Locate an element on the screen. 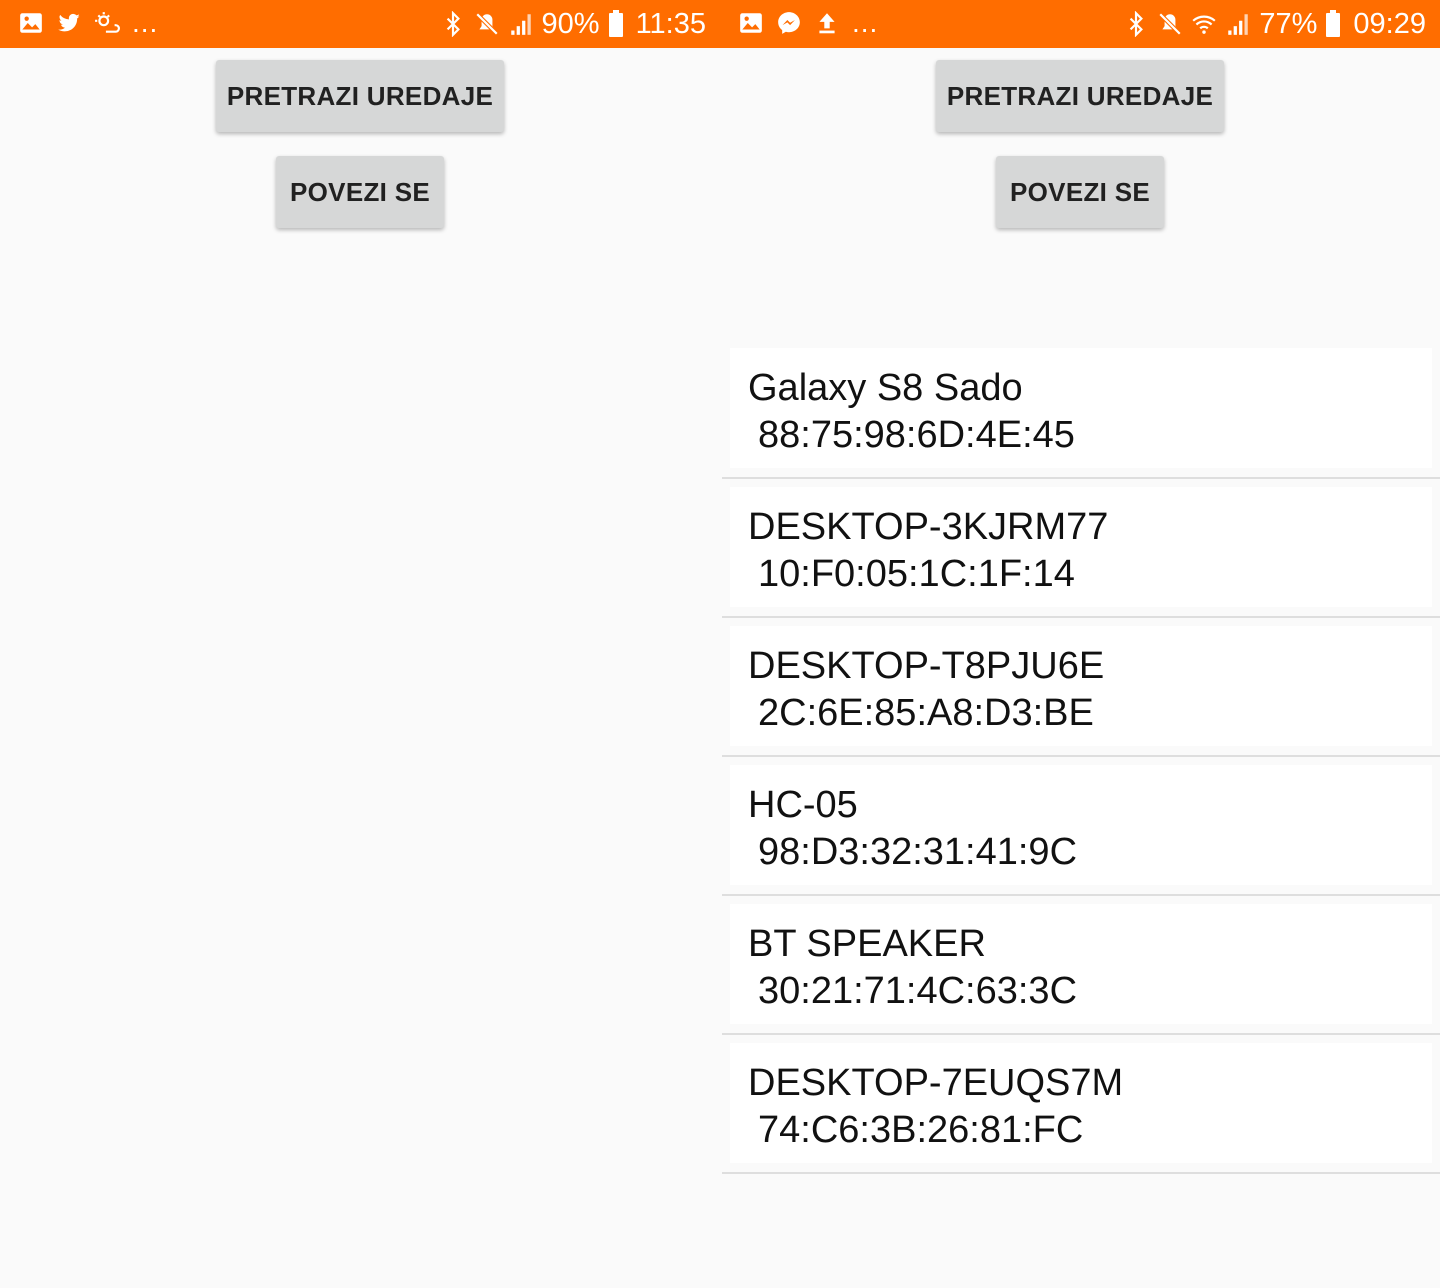 The height and width of the screenshot is (1288, 1440). device-card: BT SPEAKER 30:21:71:4C:63:3C is located at coordinates (1081, 964).